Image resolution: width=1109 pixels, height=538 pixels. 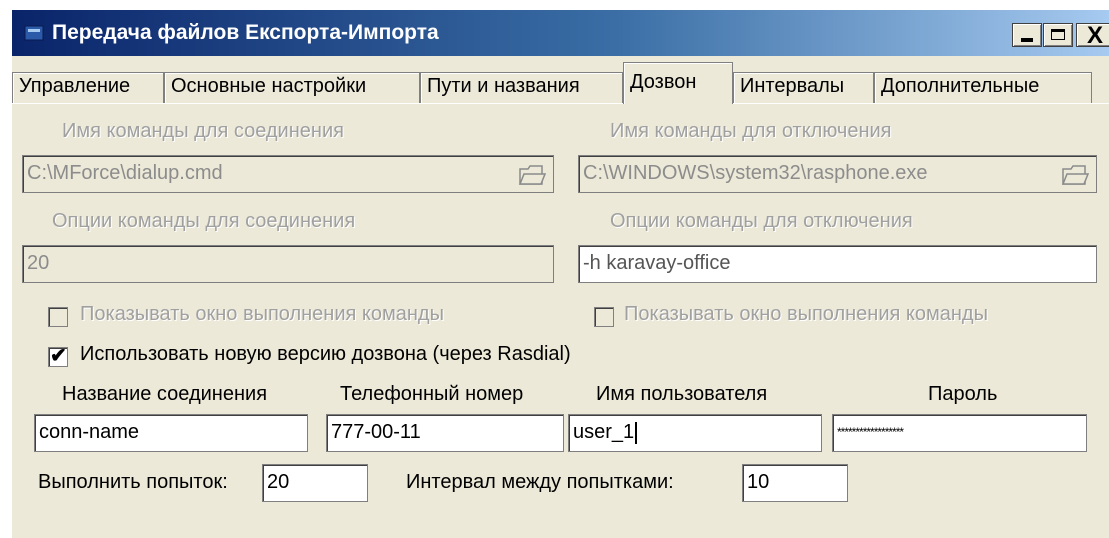 What do you see at coordinates (837, 264) in the screenshot?
I see `disconnect-opts-field: -h karavay-office` at bounding box center [837, 264].